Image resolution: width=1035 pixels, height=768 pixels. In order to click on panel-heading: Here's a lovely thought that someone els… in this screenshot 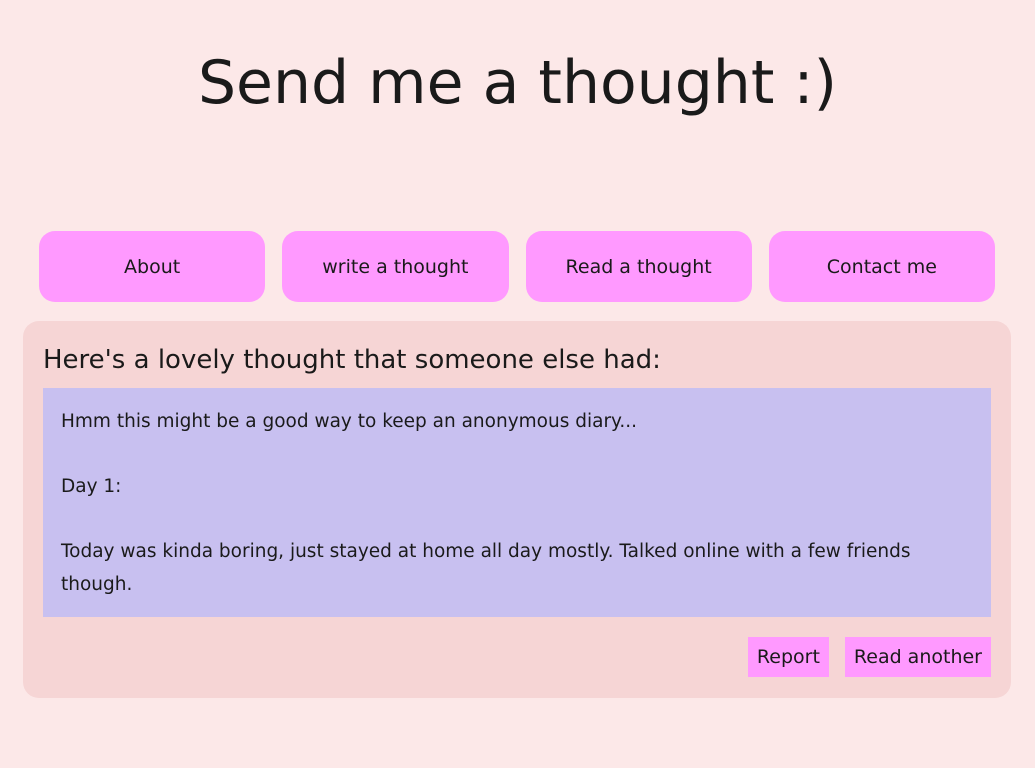, I will do `click(352, 360)`.